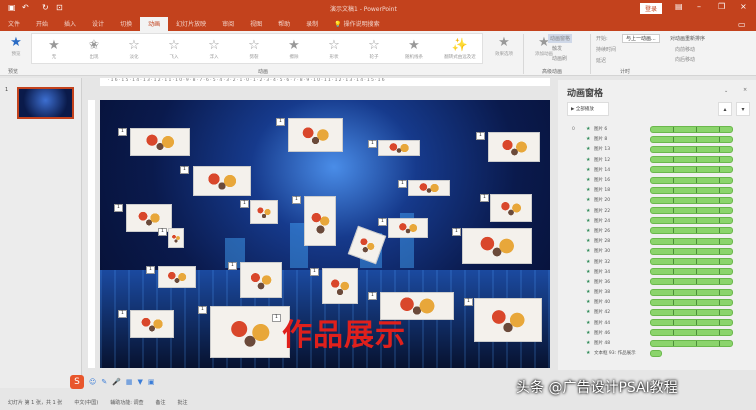  Describe the element at coordinates (129, 382) in the screenshot. I see `keyboard-icon: ▦` at that location.